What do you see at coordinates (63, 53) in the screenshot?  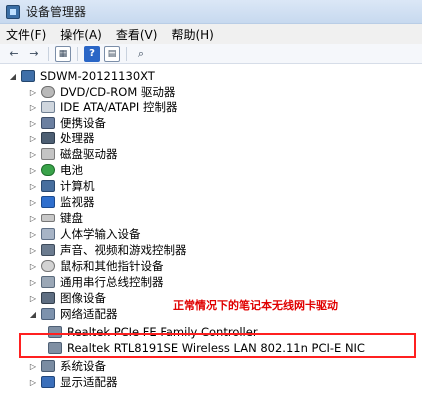 I see `properties-icon: ▦` at bounding box center [63, 53].